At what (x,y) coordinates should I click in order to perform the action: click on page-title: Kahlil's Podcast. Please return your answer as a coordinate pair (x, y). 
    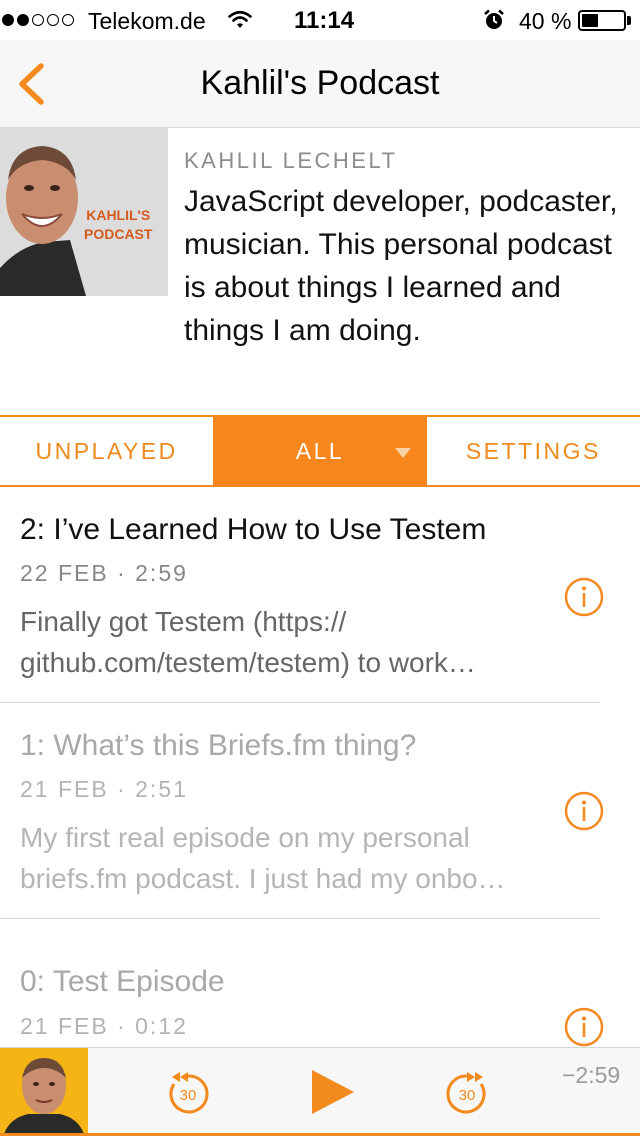
    Looking at the image, I should click on (320, 83).